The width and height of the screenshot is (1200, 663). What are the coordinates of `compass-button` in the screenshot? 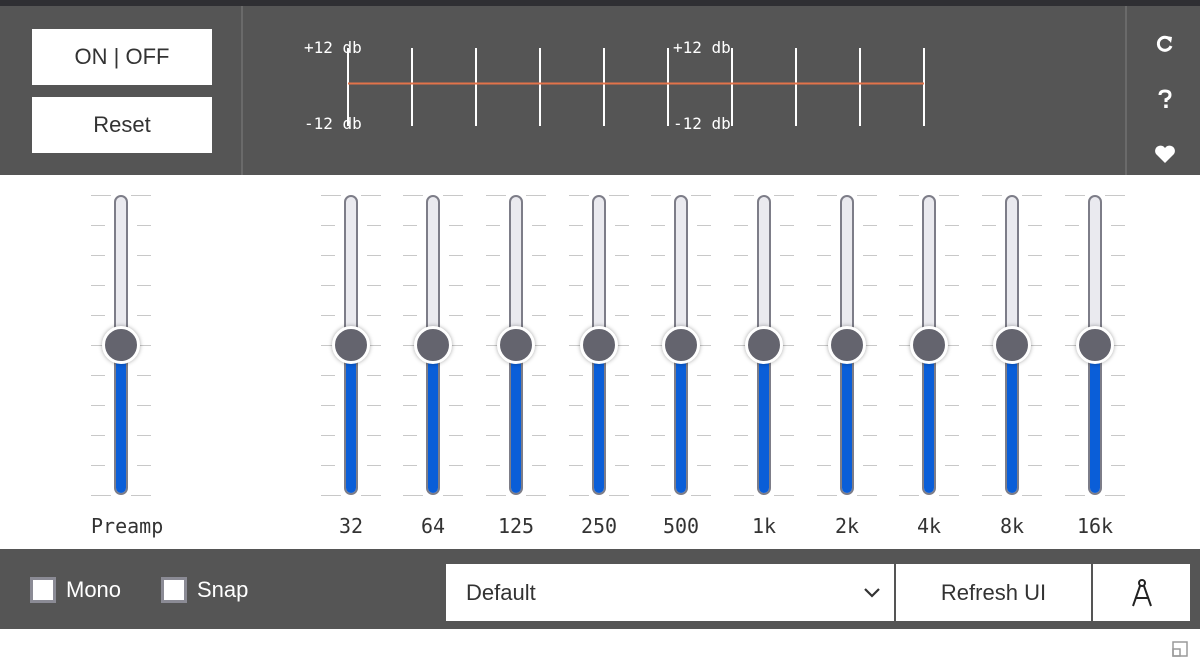 It's located at (1141, 592).